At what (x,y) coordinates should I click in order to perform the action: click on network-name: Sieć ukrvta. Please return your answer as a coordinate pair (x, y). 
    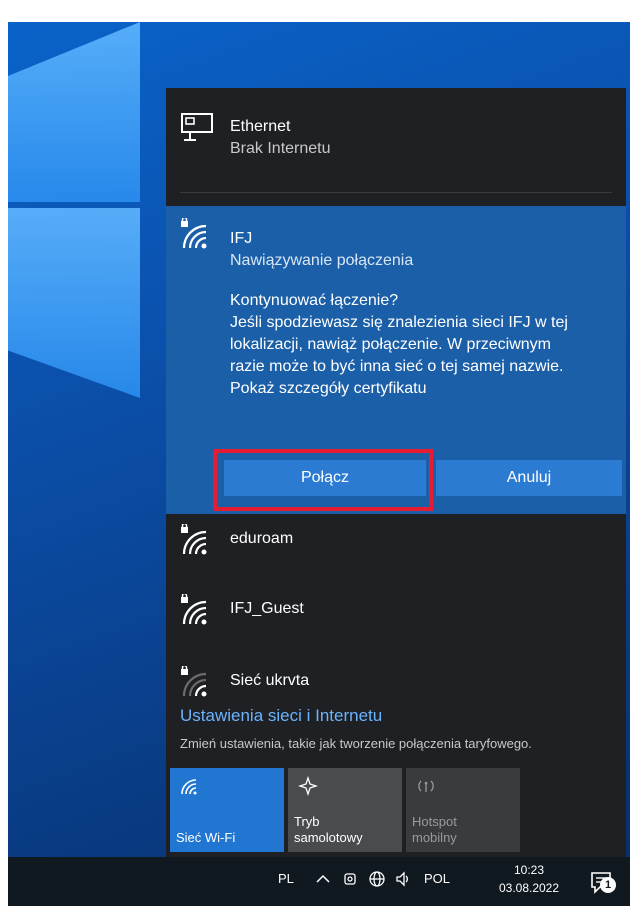
    Looking at the image, I should click on (270, 680).